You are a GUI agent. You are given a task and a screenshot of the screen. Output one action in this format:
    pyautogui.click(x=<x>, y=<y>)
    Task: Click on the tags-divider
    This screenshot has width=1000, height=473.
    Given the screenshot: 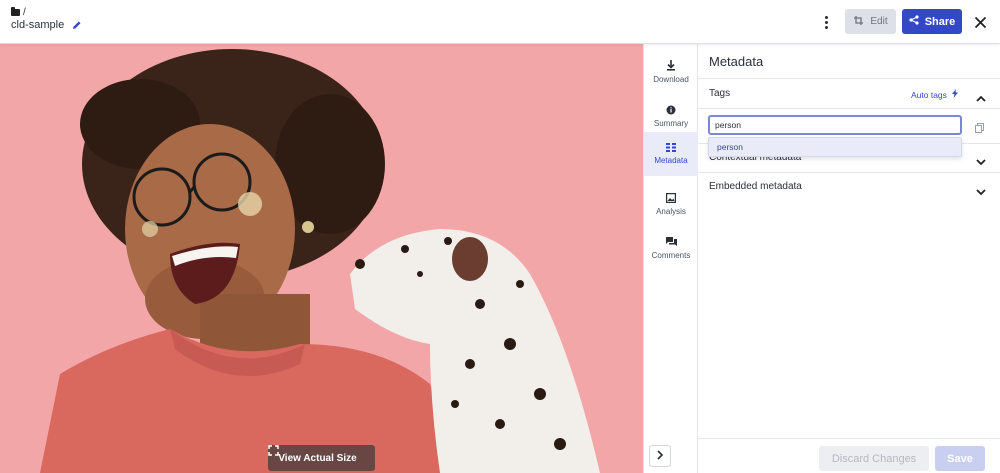 What is the action you would take?
    pyautogui.click(x=849, y=108)
    